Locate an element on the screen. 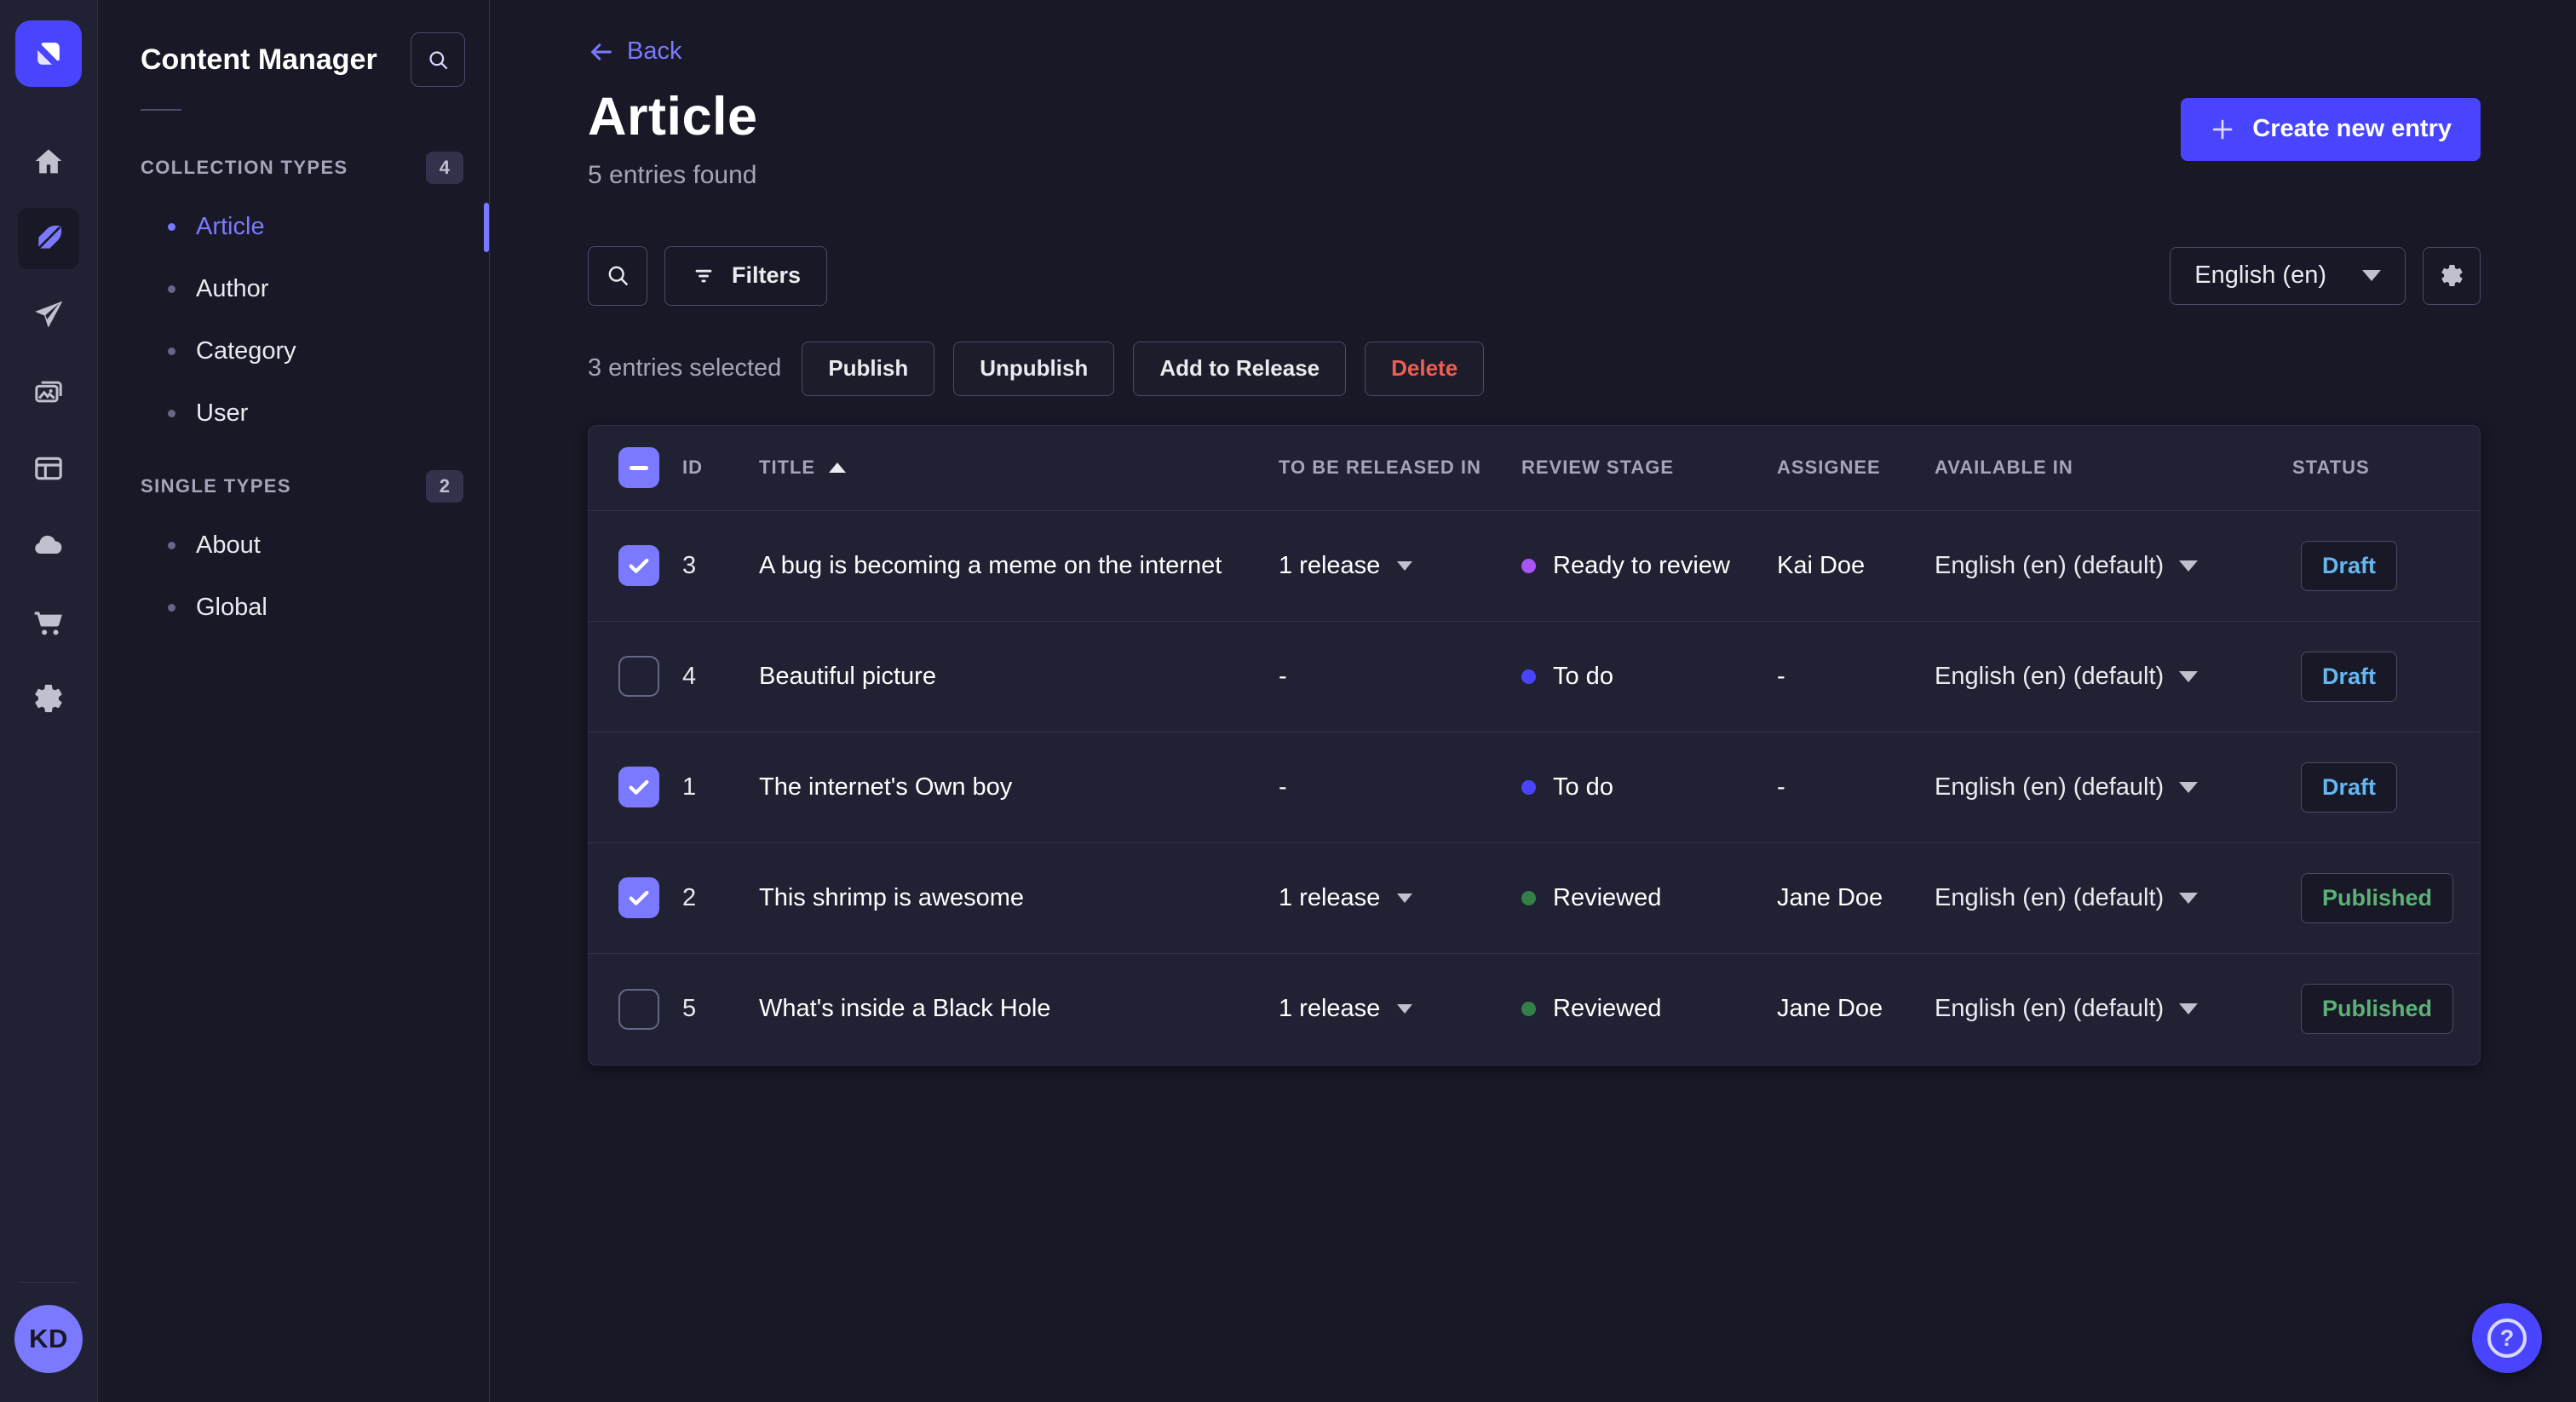  locale-select: English (en) is located at coordinates (2288, 275).